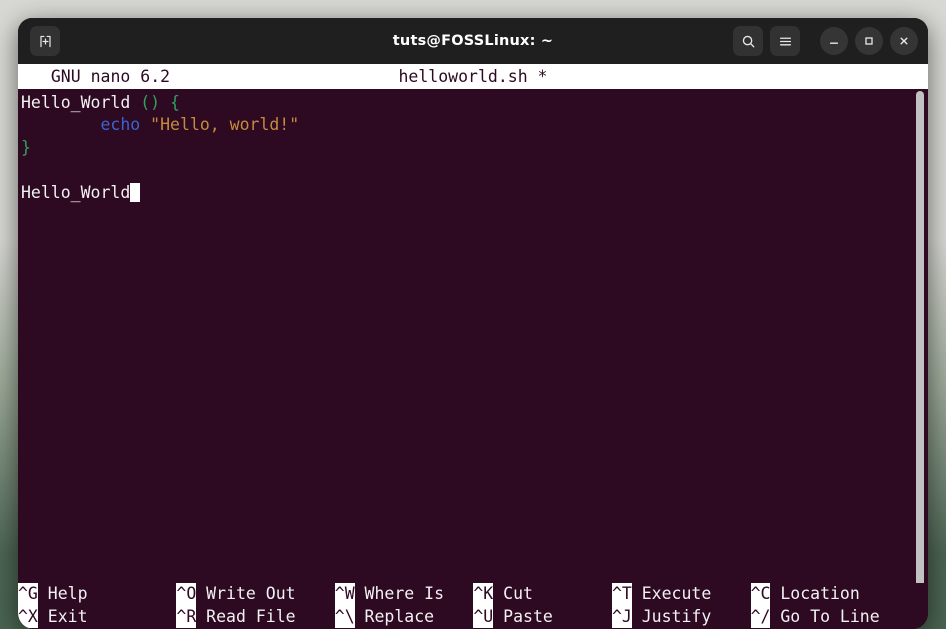  Describe the element at coordinates (186, 594) in the screenshot. I see `shortcut-key: ^O` at that location.